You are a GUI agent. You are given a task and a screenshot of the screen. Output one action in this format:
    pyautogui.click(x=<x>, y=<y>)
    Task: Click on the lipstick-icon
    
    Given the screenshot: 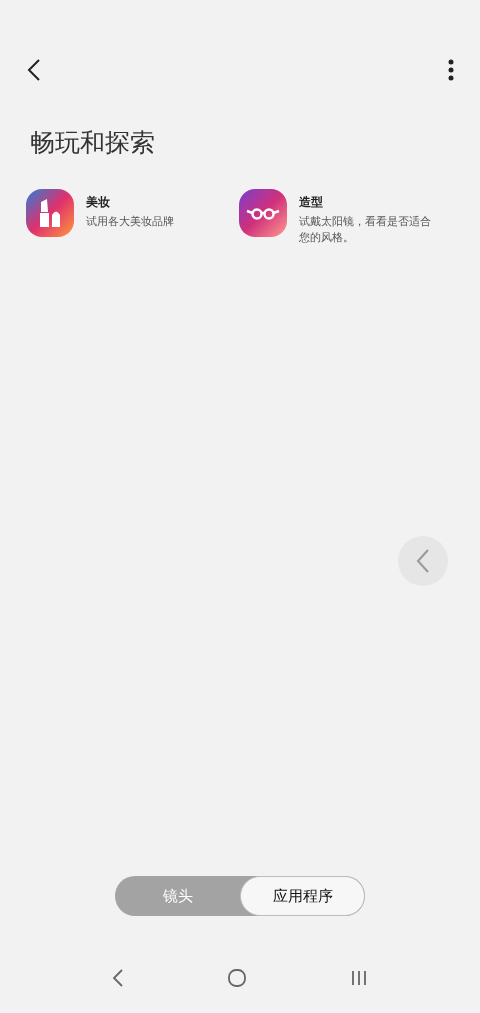 What is the action you would take?
    pyautogui.click(x=50, y=213)
    